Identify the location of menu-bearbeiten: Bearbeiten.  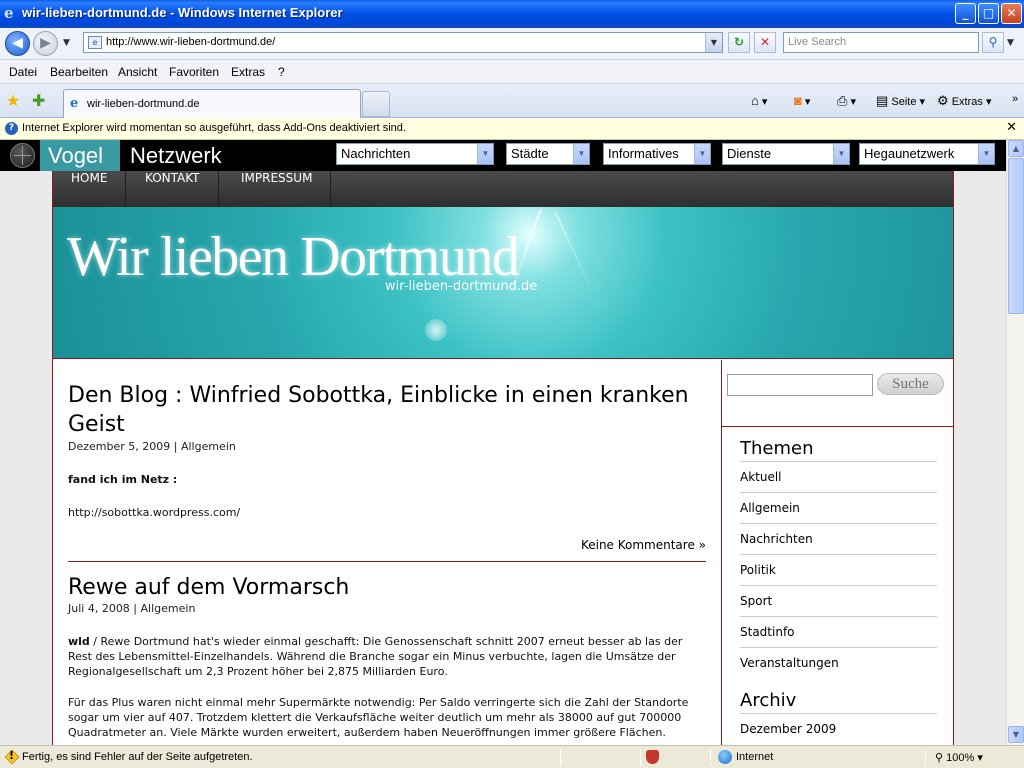
(79, 72).